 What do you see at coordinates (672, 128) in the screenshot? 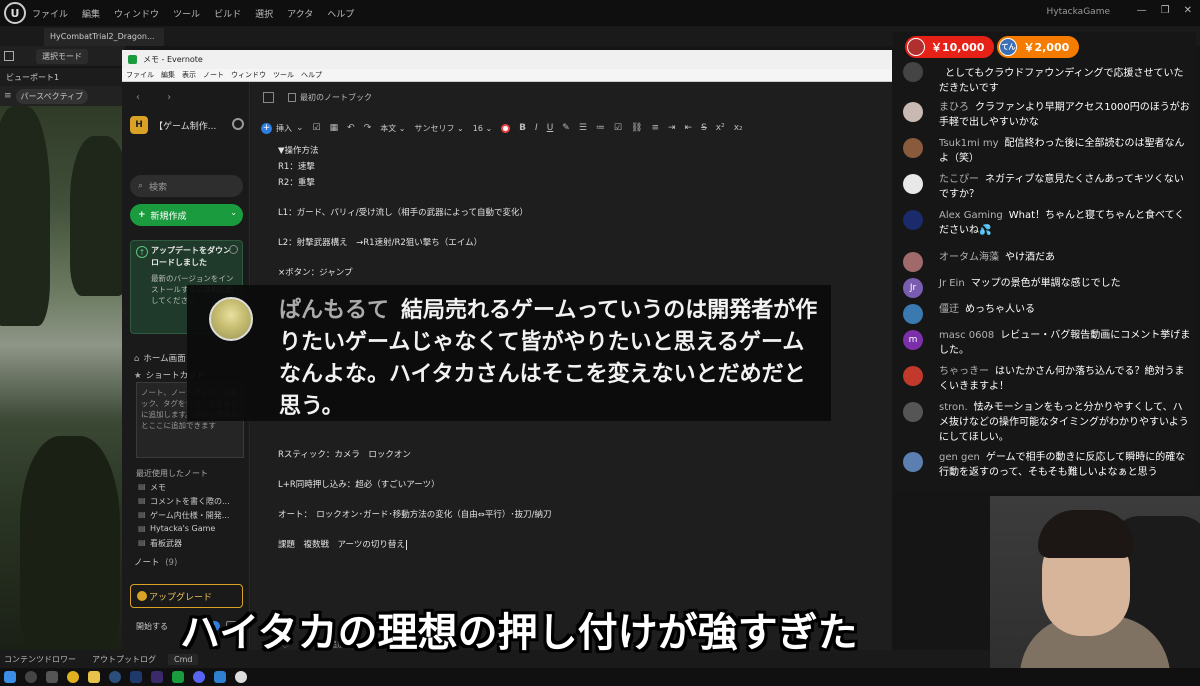
I see `indent-icon: ⇥` at bounding box center [672, 128].